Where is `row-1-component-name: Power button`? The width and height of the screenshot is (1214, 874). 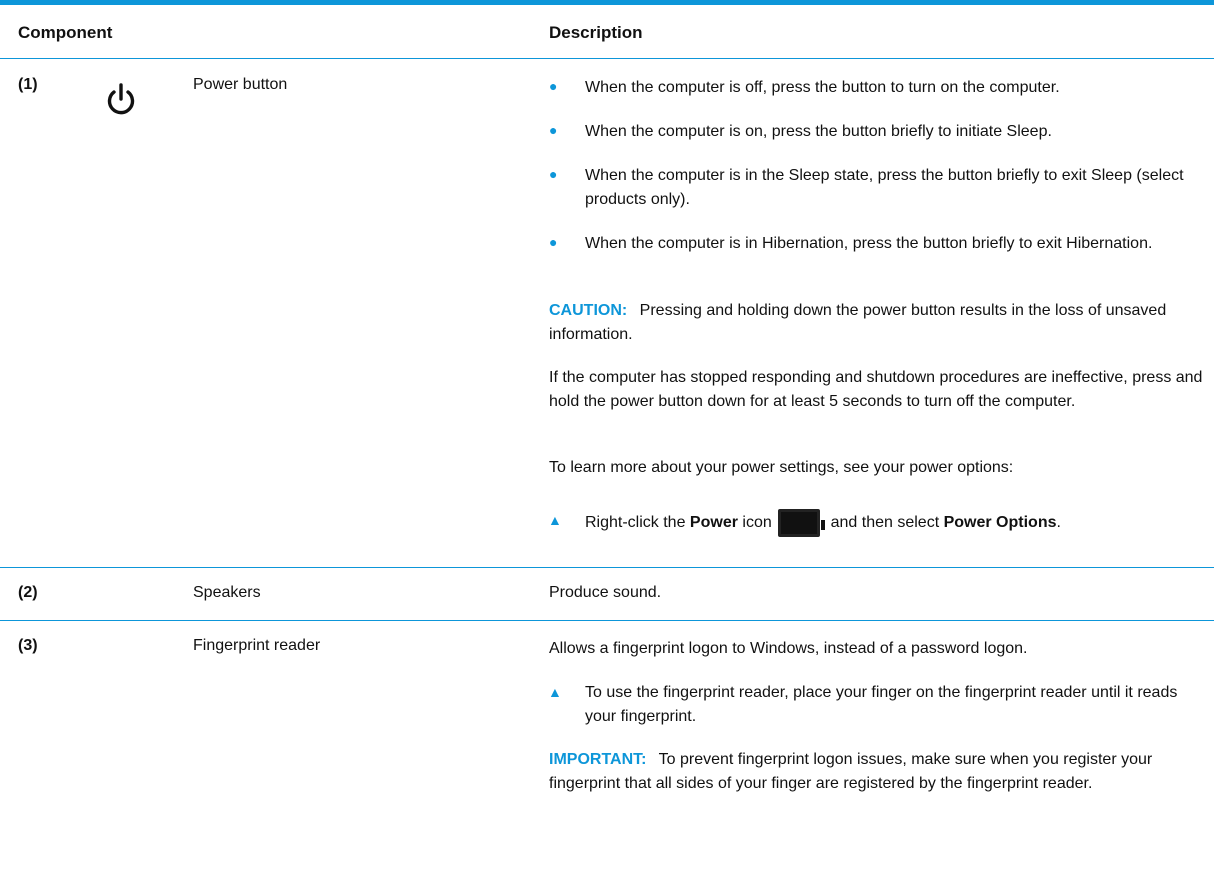 row-1-component-name: Power button is located at coordinates (240, 84).